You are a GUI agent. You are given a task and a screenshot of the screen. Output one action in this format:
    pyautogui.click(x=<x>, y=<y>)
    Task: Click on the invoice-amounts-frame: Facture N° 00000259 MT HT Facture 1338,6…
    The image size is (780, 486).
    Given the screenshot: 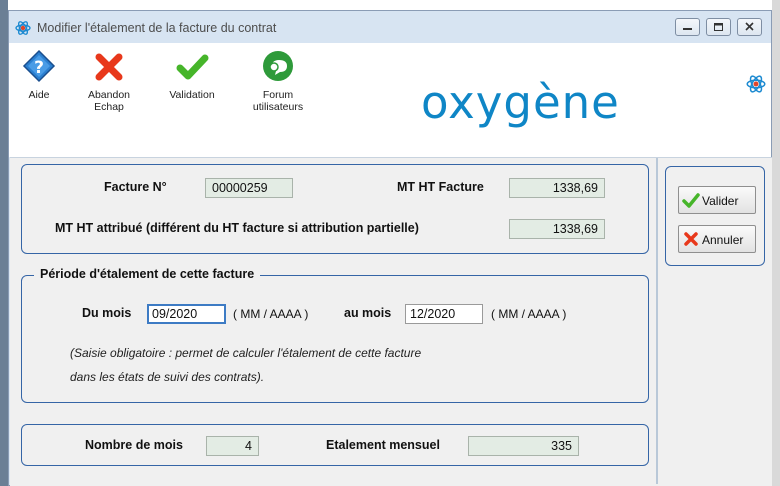 What is the action you would take?
    pyautogui.click(x=335, y=209)
    